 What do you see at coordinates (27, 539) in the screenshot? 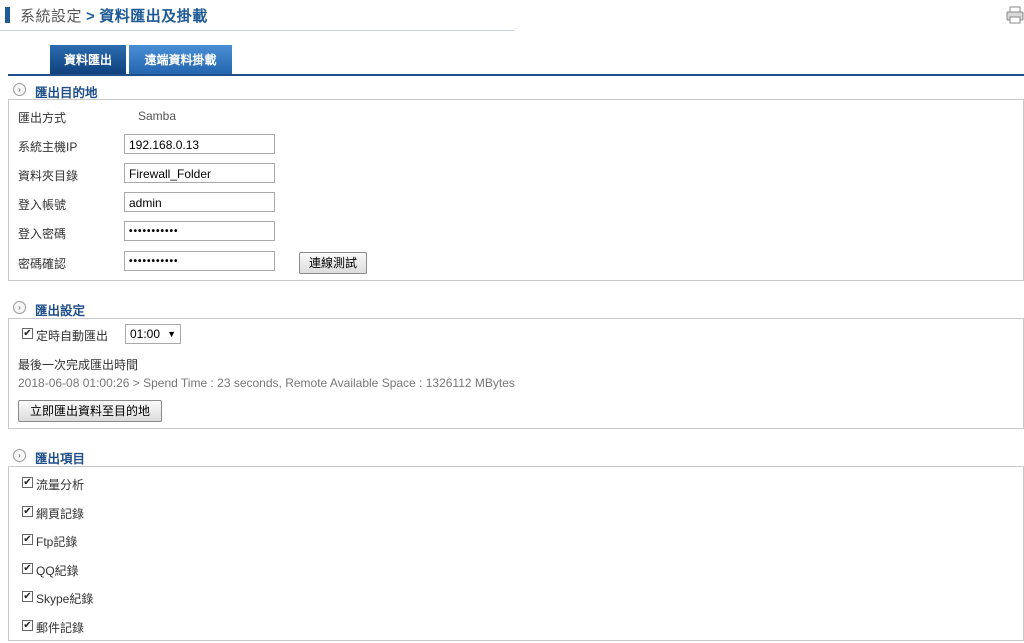
I see `item-checkbox-ftp: ✔` at bounding box center [27, 539].